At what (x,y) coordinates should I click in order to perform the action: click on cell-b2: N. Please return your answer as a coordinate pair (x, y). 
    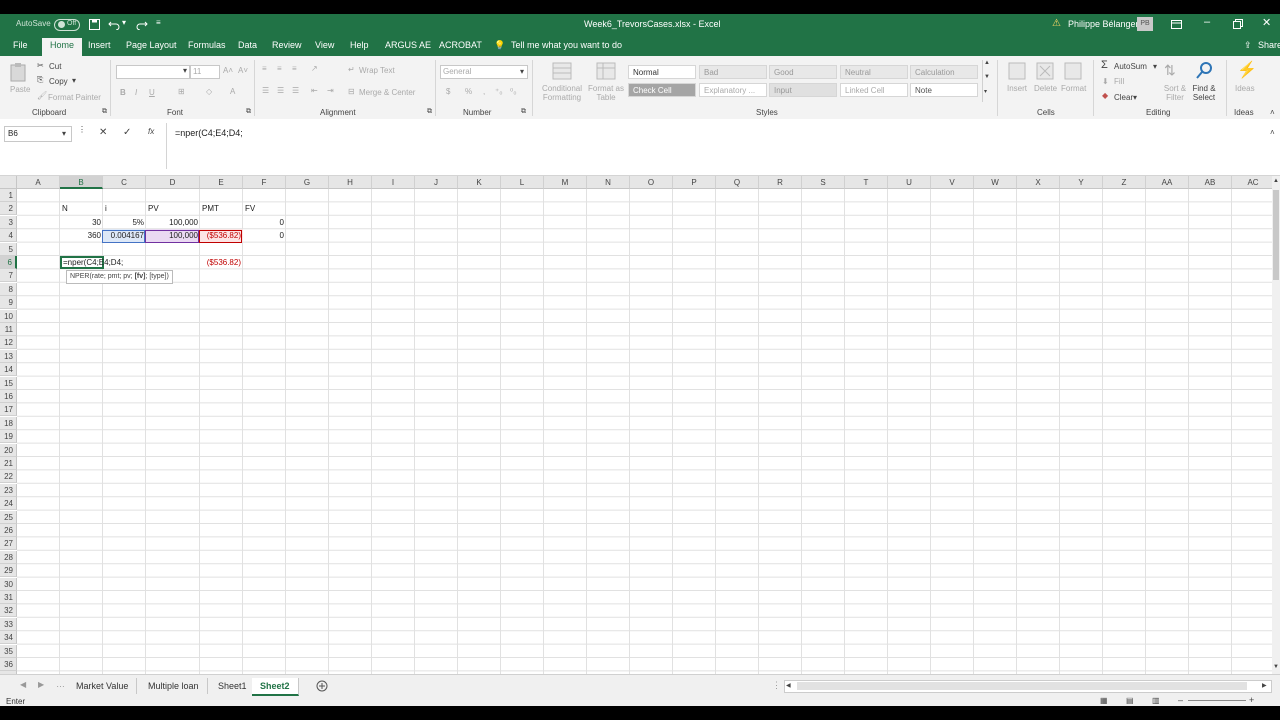
    Looking at the image, I should click on (81, 208).